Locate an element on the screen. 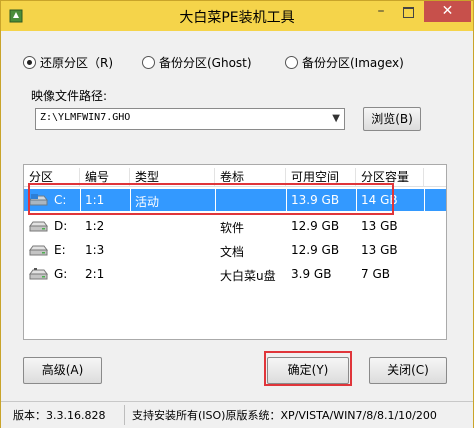  table-row: D: 1:2 软件 12.9 GB 13 GB is located at coordinates (235, 226).